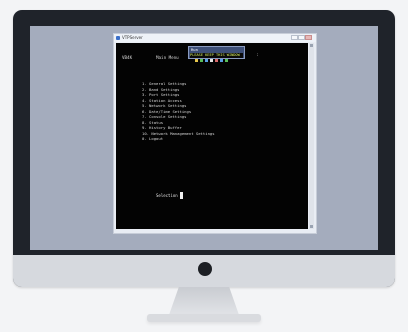 The image size is (408, 332). What do you see at coordinates (153, 138) in the screenshot?
I see `menu-item: 0. Logout` at bounding box center [153, 138].